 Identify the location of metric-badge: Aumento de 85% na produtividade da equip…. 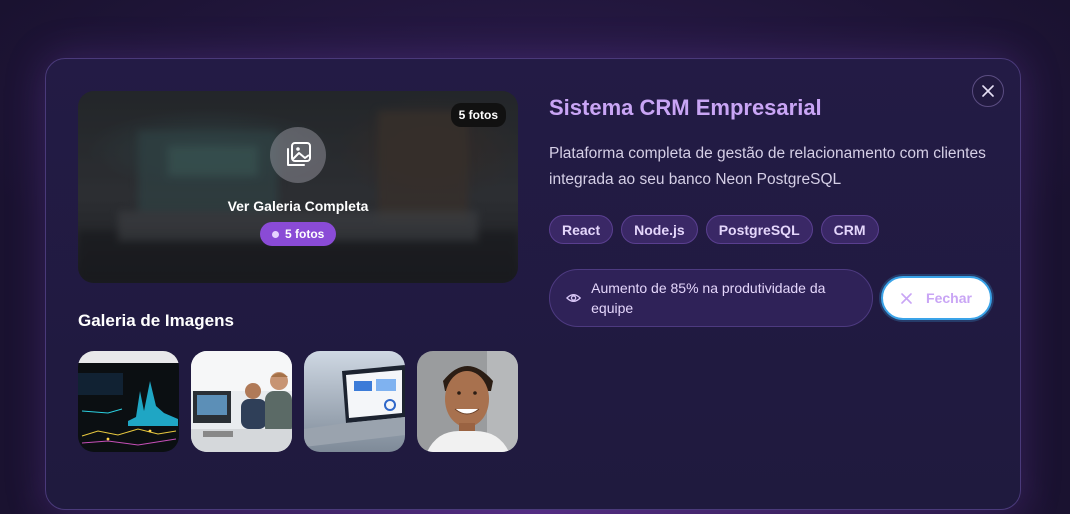
(711, 298).